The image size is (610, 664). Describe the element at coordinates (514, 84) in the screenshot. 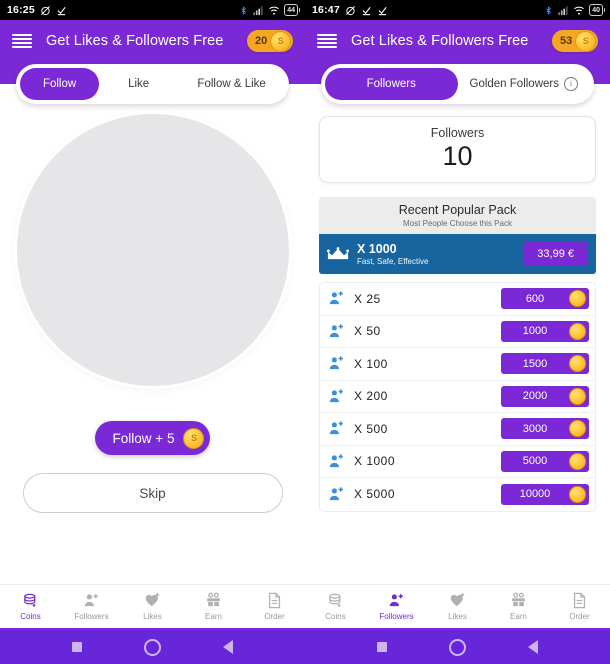

I see `tab-golden-followers-label: Golden Followers` at that location.